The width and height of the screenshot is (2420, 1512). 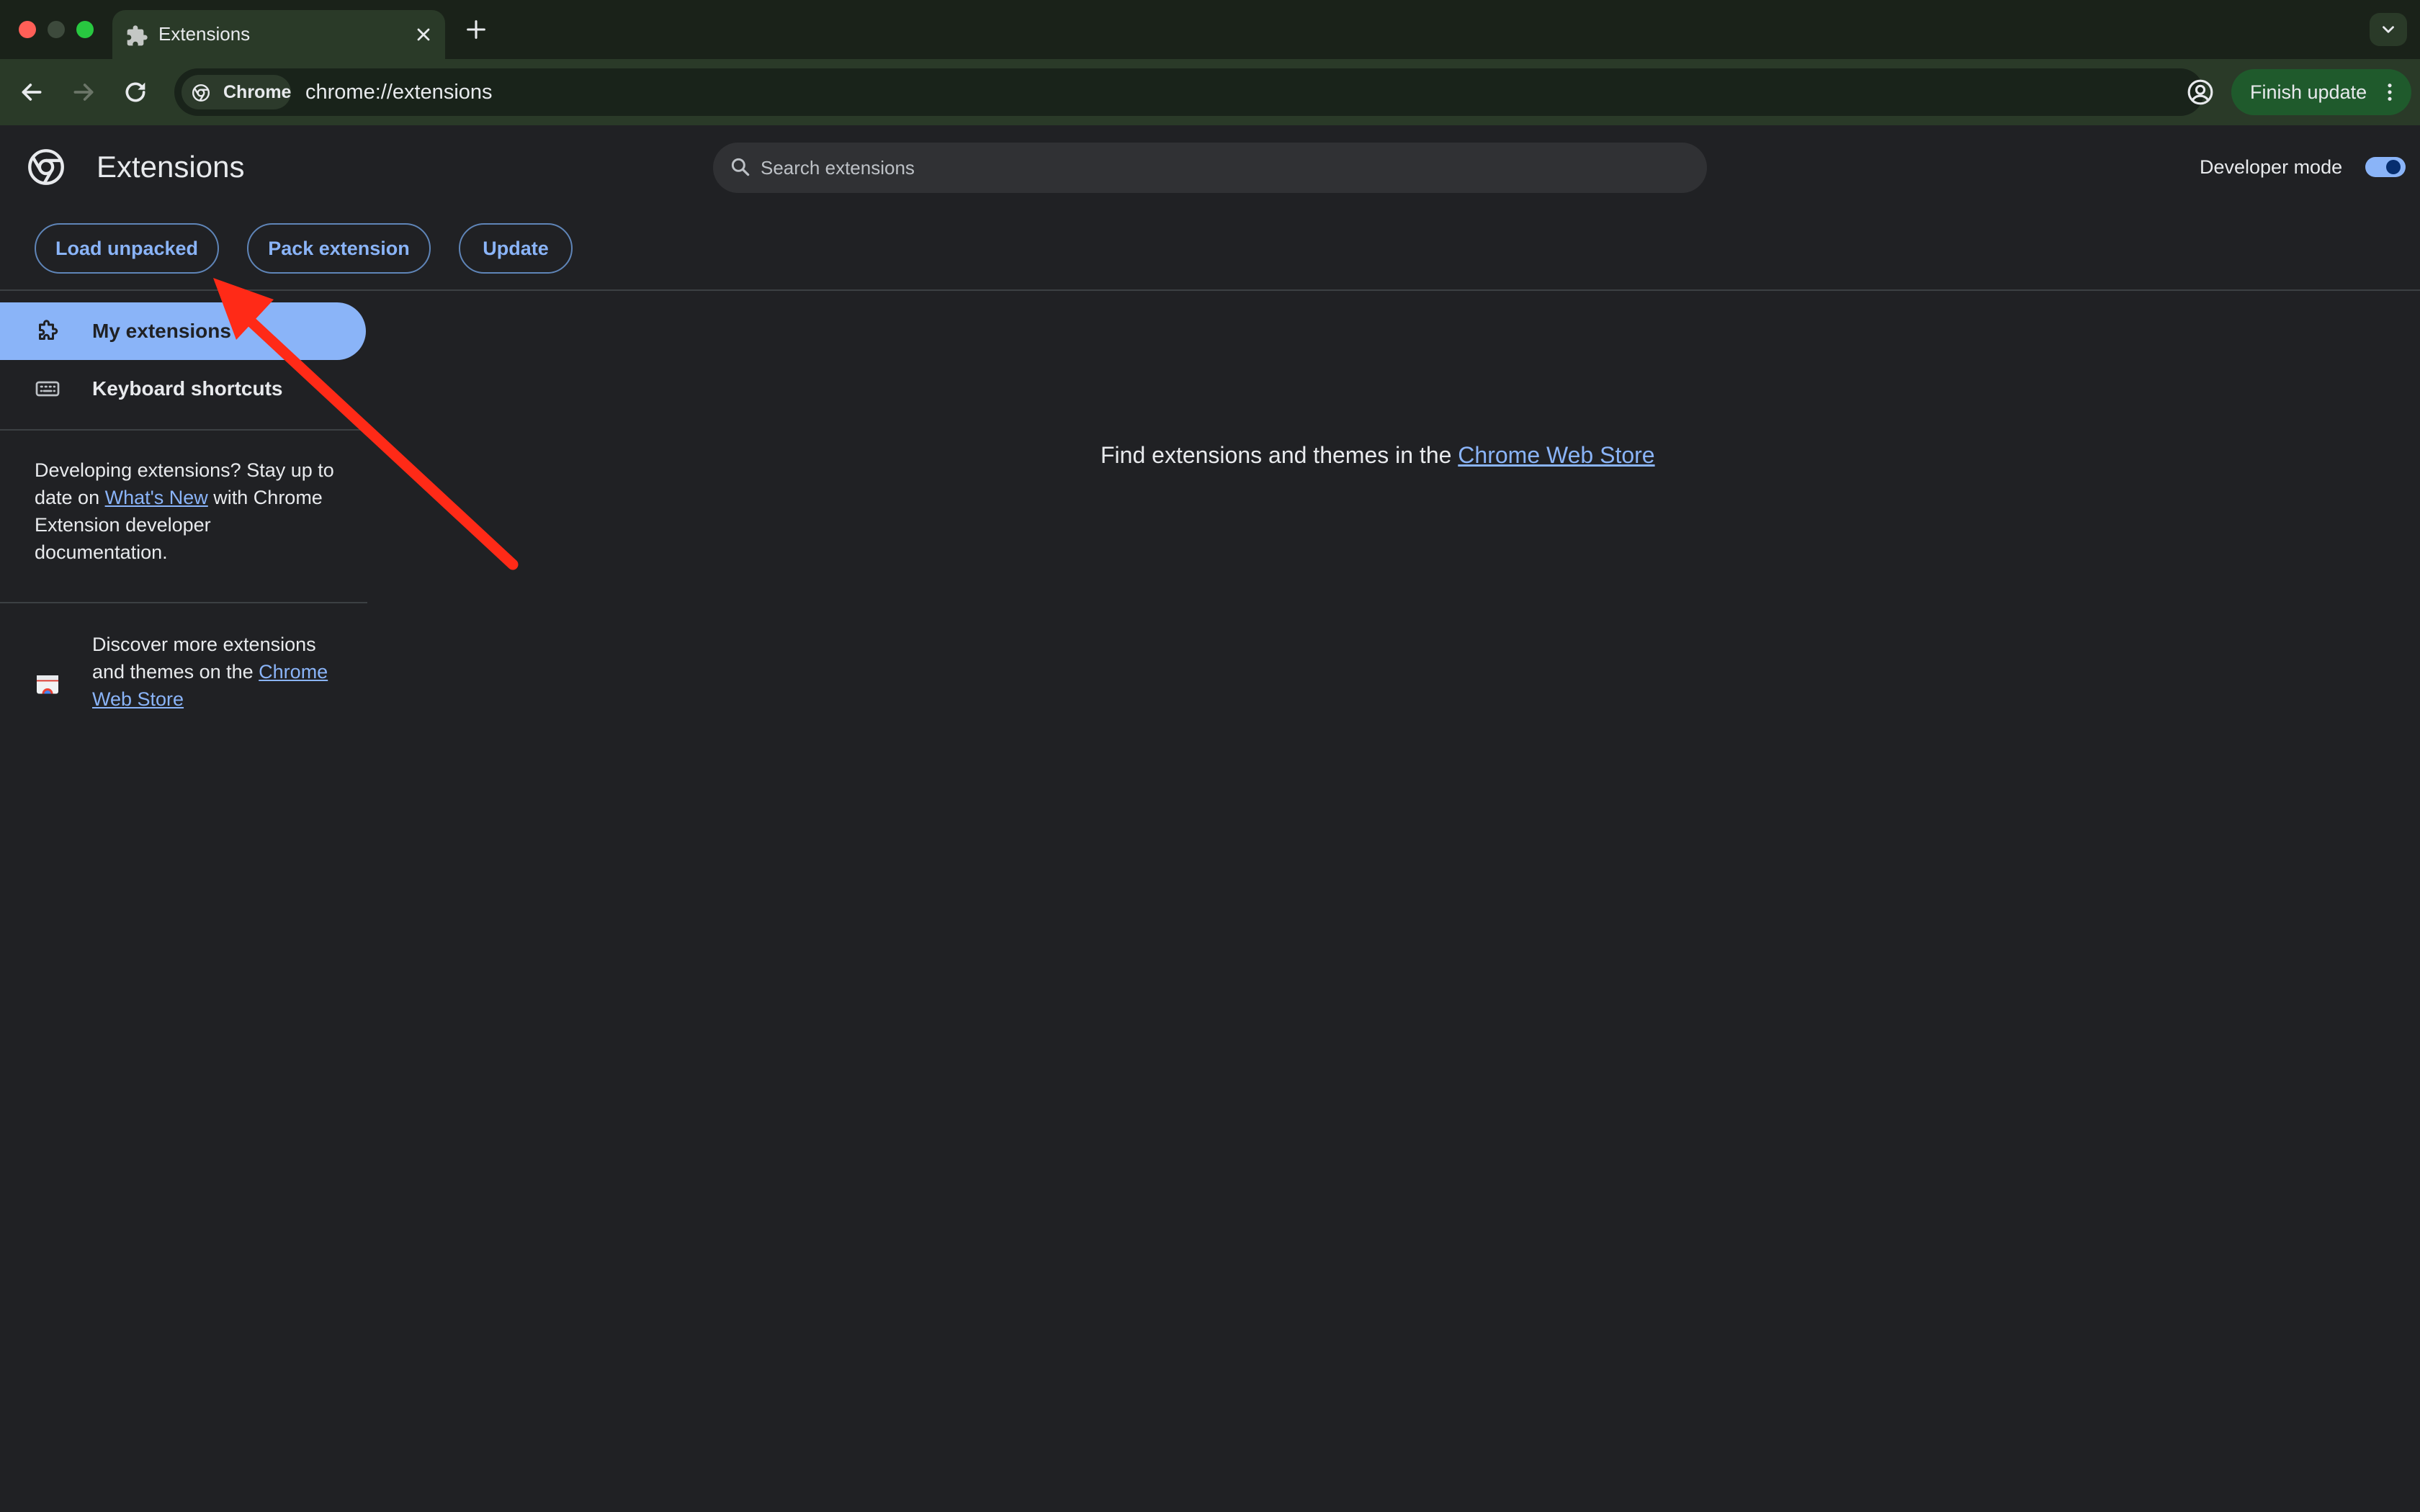 I want to click on developer-mode-label: Developer mode, so click(x=2271, y=167).